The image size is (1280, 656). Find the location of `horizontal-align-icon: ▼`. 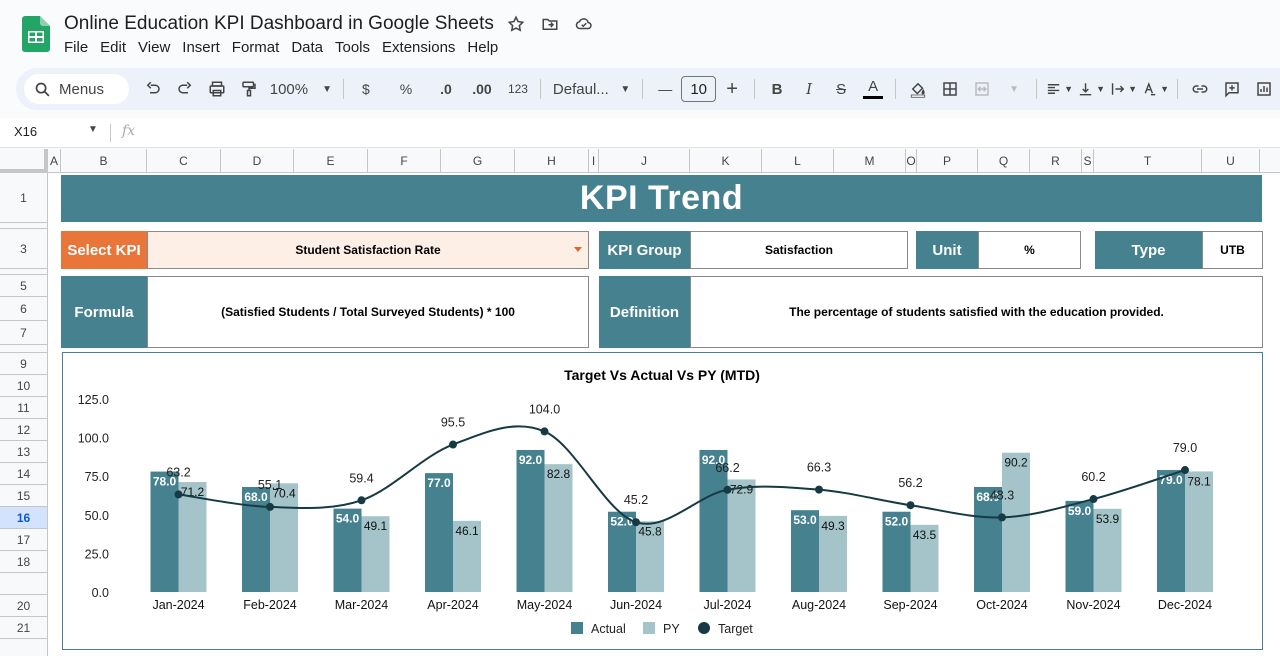

horizontal-align-icon: ▼ is located at coordinates (1059, 89).